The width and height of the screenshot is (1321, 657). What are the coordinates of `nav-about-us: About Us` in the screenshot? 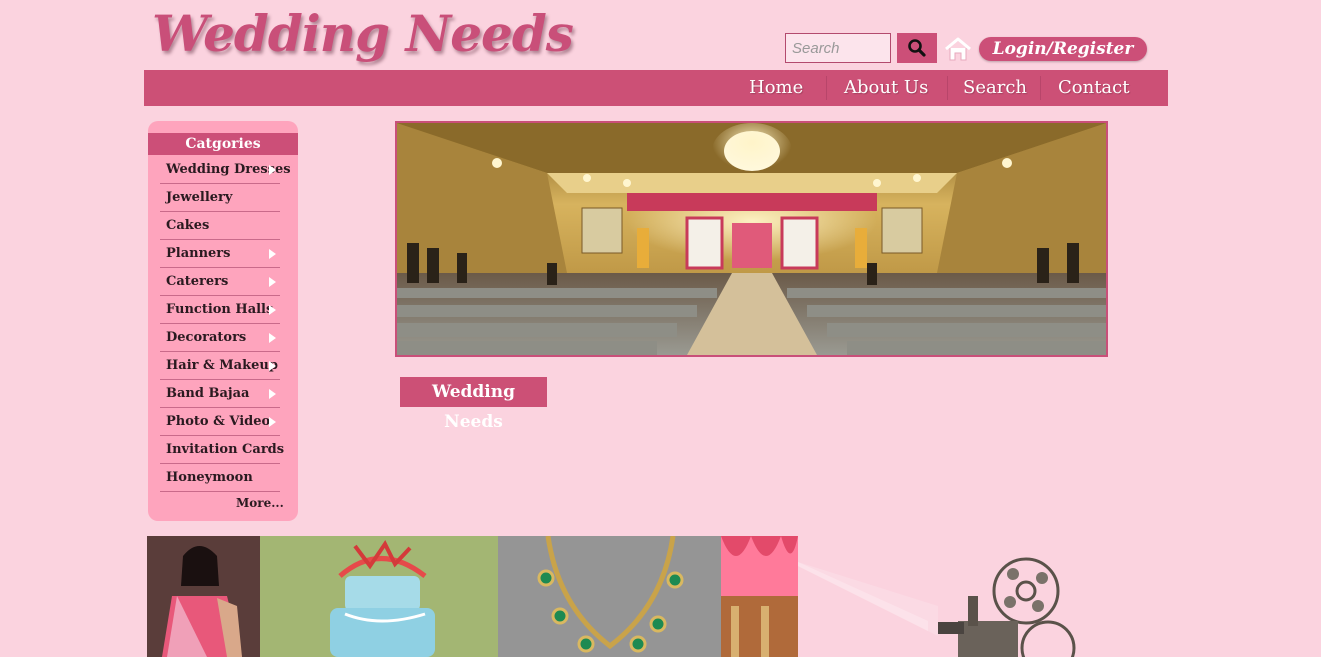 It's located at (886, 88).